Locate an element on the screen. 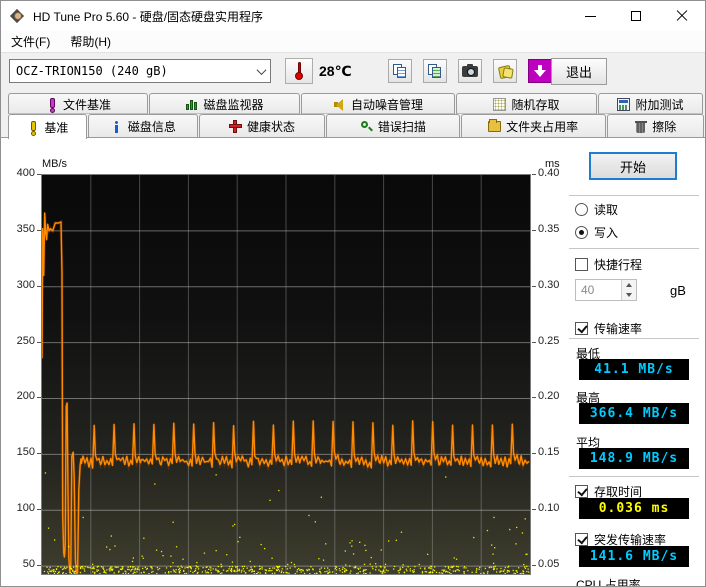 The image size is (706, 587). transfer-rate-row: 传输速率 is located at coordinates (608, 328).